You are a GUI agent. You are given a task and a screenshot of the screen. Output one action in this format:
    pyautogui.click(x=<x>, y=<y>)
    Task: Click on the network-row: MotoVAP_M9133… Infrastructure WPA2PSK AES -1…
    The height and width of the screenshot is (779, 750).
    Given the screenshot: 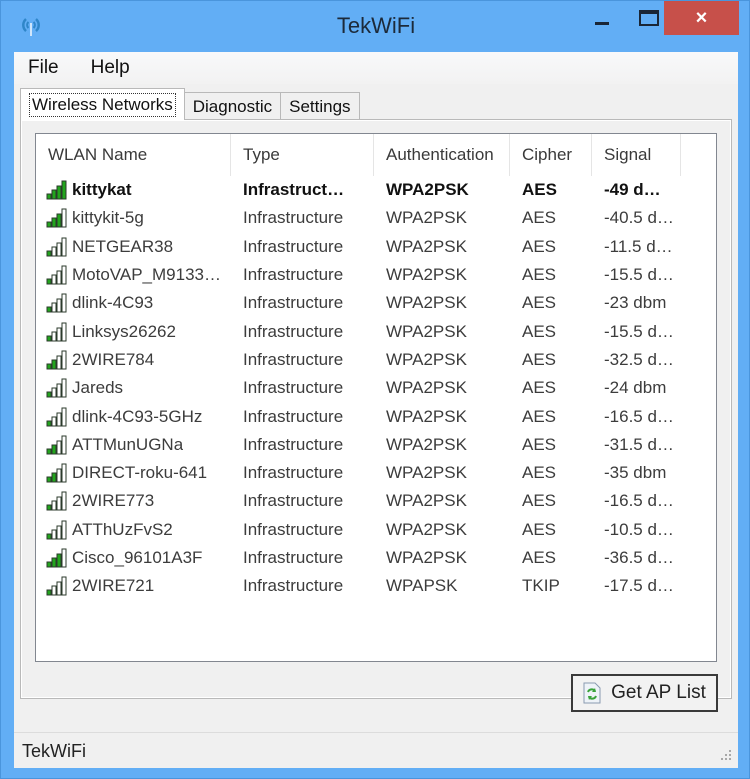 What is the action you would take?
    pyautogui.click(x=376, y=275)
    